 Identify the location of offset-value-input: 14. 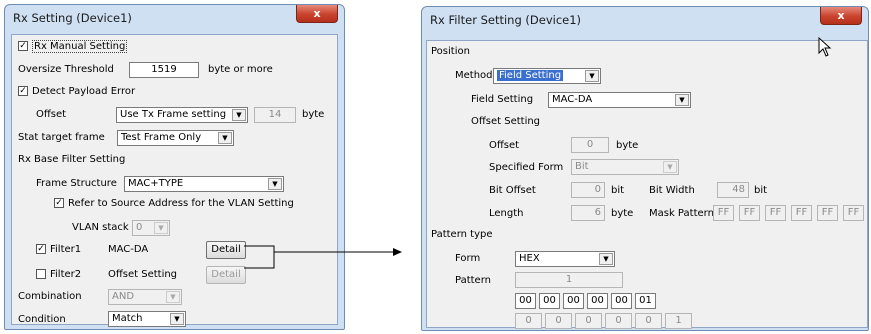
(275, 115).